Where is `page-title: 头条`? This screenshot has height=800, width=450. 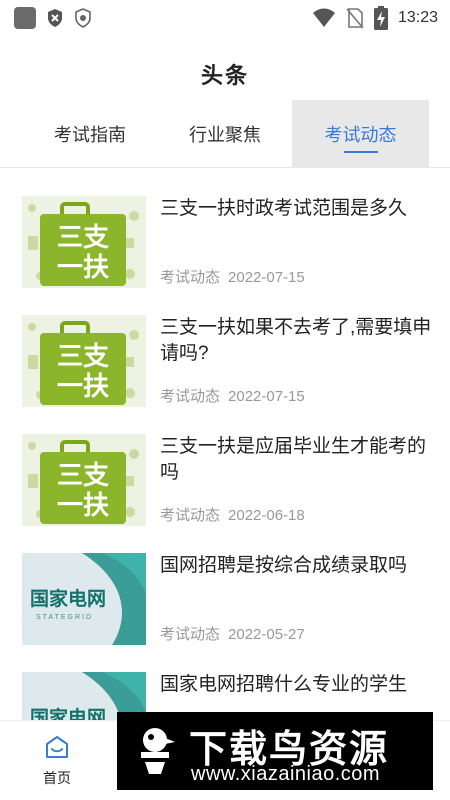 page-title: 头条 is located at coordinates (224, 75).